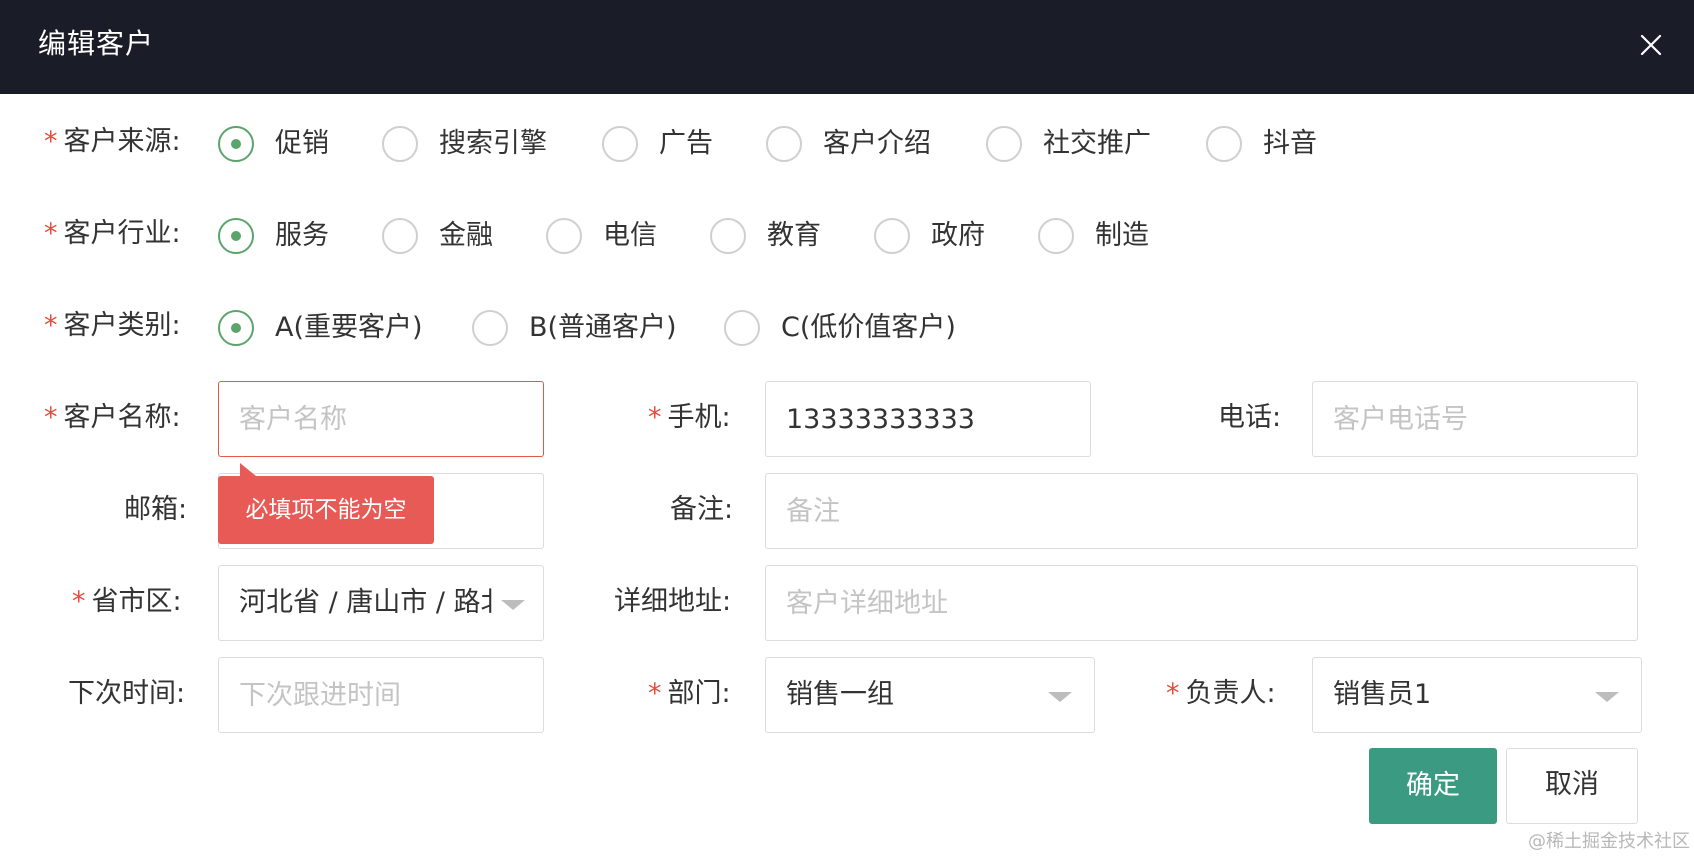  I want to click on mobile-input, so click(928, 419).